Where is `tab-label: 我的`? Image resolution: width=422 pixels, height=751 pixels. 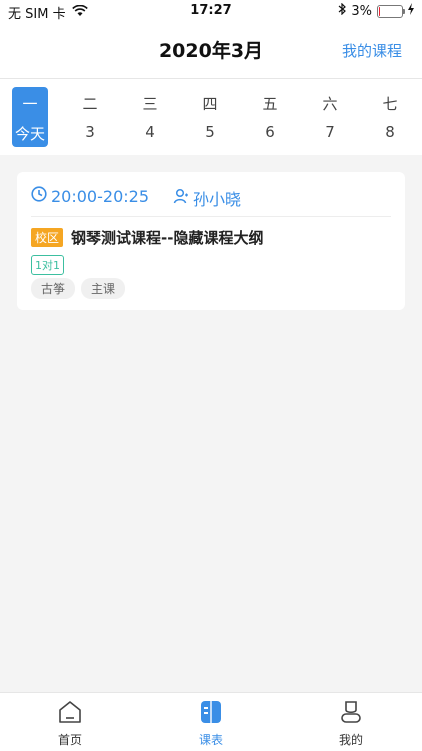
tab-label: 我的 is located at coordinates (350, 740).